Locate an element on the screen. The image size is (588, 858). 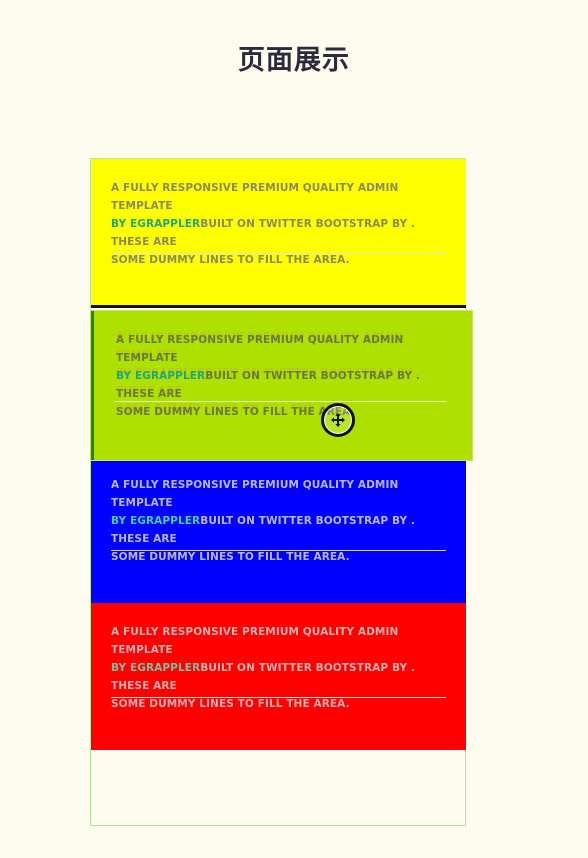
move-cursor-icon is located at coordinates (338, 420).